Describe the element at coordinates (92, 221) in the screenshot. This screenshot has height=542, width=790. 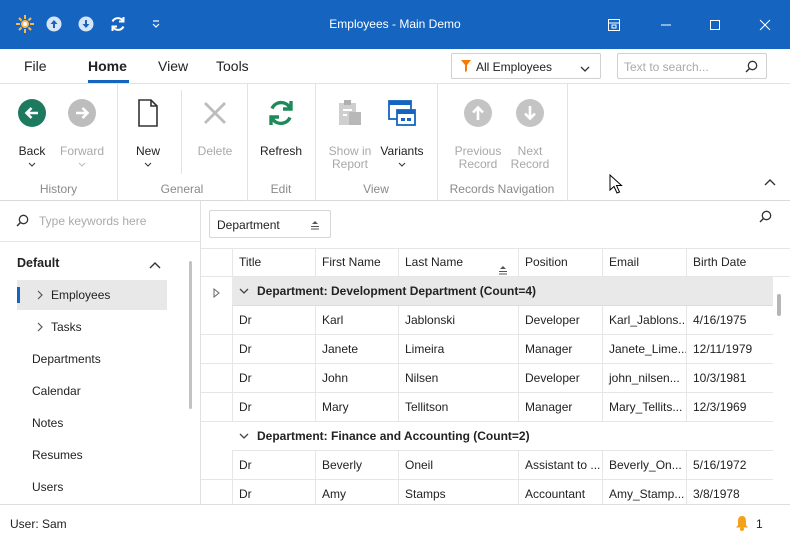
I see `nav-search-input: Type keywords here` at that location.